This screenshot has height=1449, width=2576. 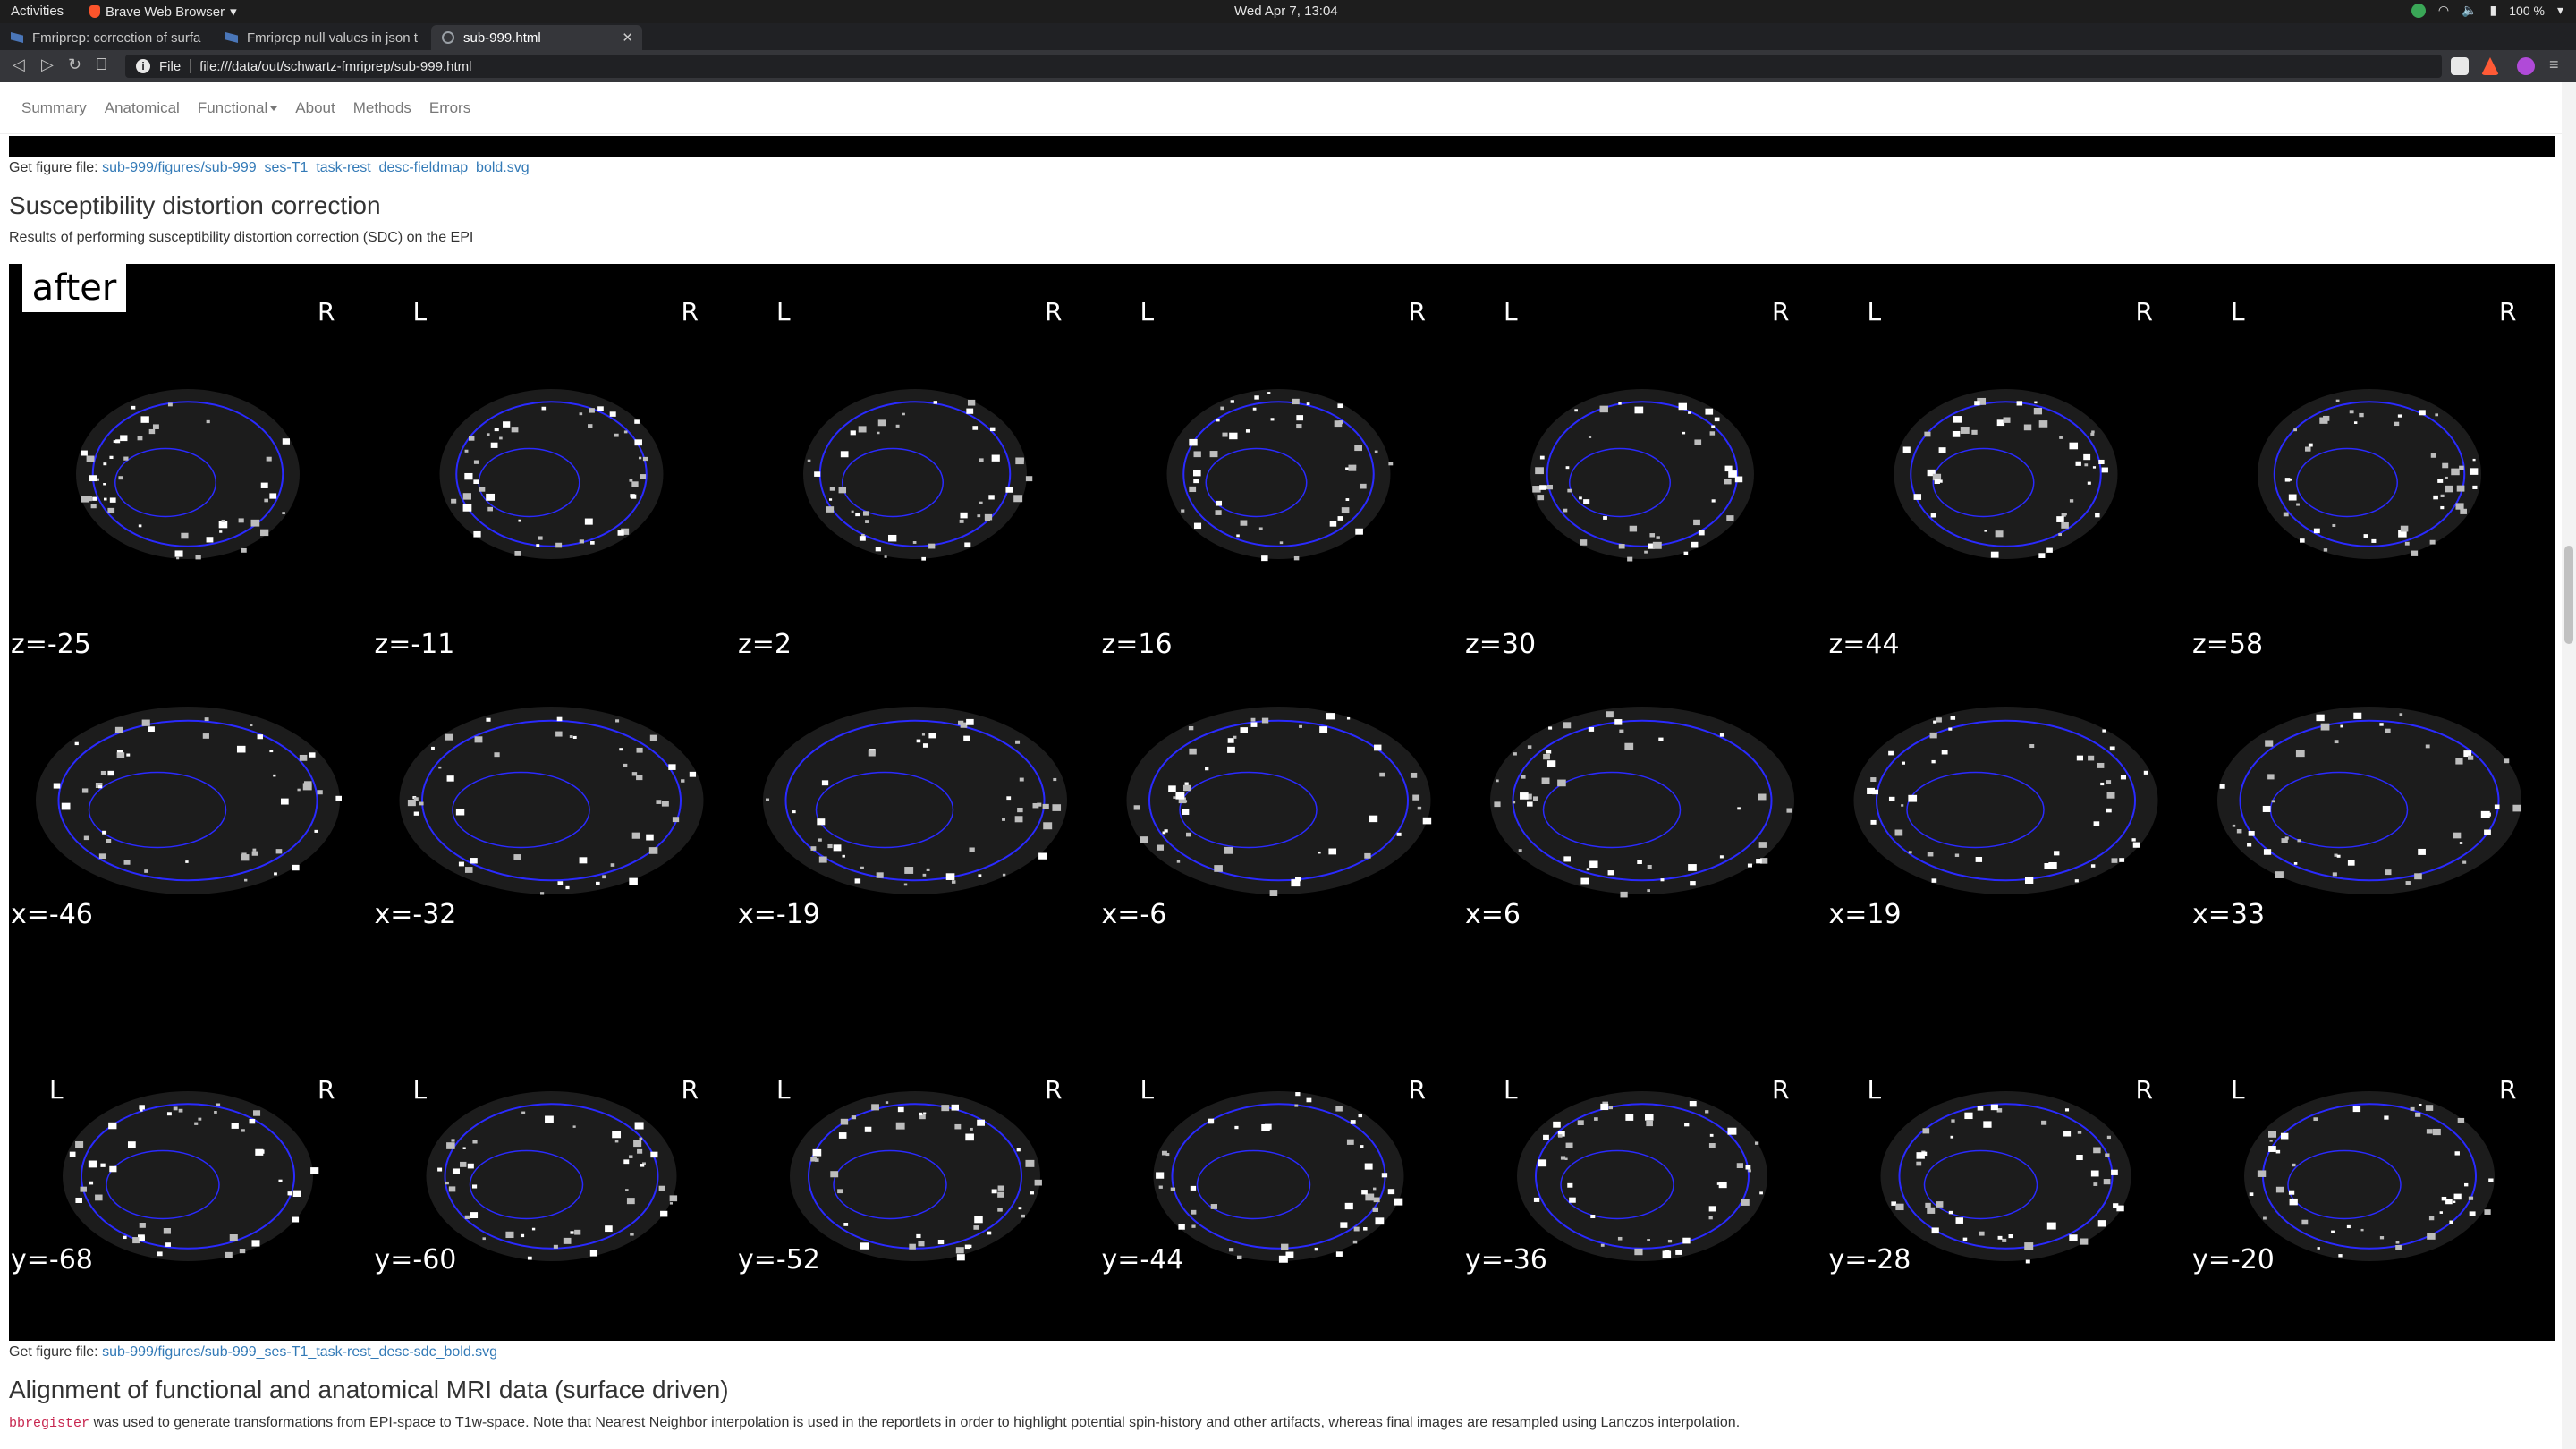 I want to click on activities-button: Activities, so click(x=37, y=11).